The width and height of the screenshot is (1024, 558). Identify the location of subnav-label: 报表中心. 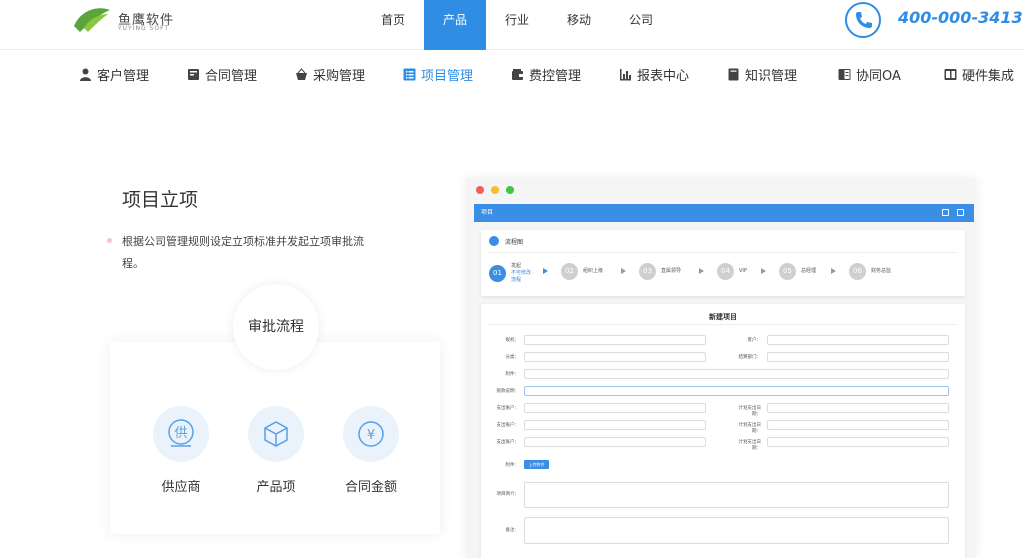
(663, 76).